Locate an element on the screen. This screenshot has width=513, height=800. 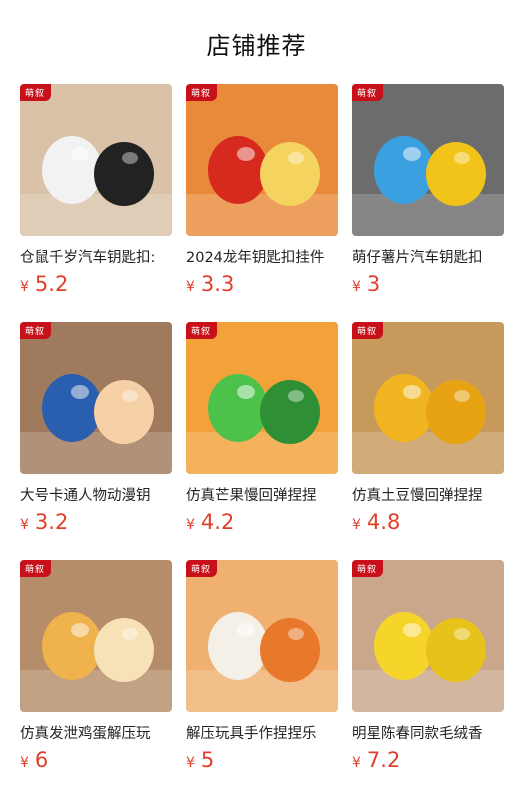
egg-squishy-image is located at coordinates (96, 636).